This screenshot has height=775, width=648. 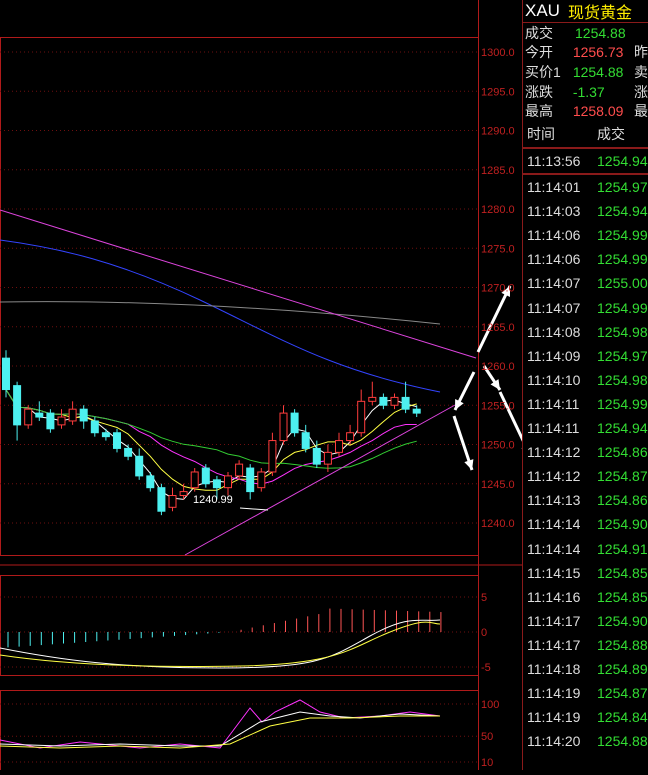 What do you see at coordinates (539, 111) in the screenshot?
I see `quote-label: 最高` at bounding box center [539, 111].